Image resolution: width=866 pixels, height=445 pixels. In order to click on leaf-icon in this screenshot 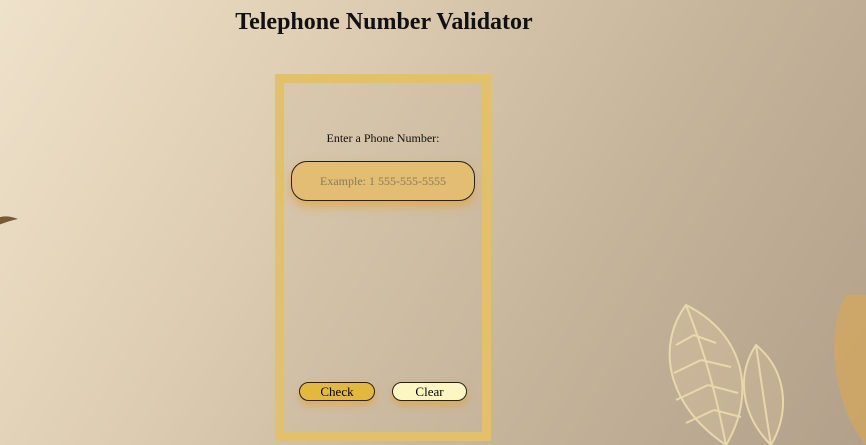, I will do `click(9, 220)`.